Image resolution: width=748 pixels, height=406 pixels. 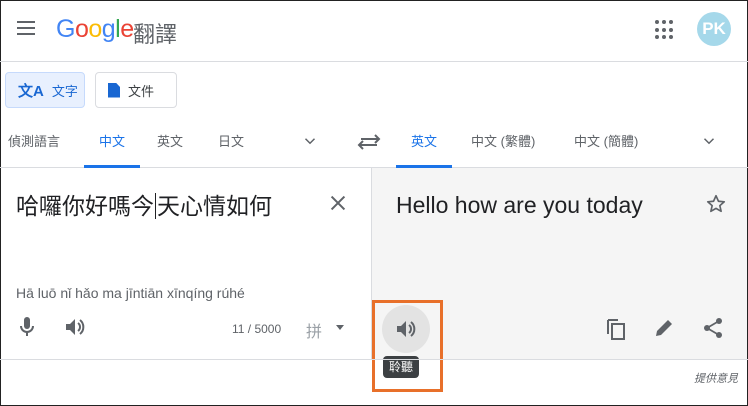 What do you see at coordinates (155, 206) in the screenshot?
I see `text-cursor` at bounding box center [155, 206].